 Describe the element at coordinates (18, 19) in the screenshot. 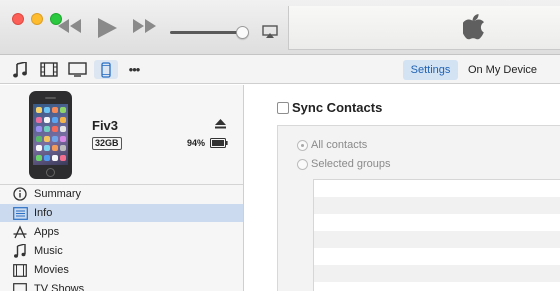

I see `window-close-button` at that location.